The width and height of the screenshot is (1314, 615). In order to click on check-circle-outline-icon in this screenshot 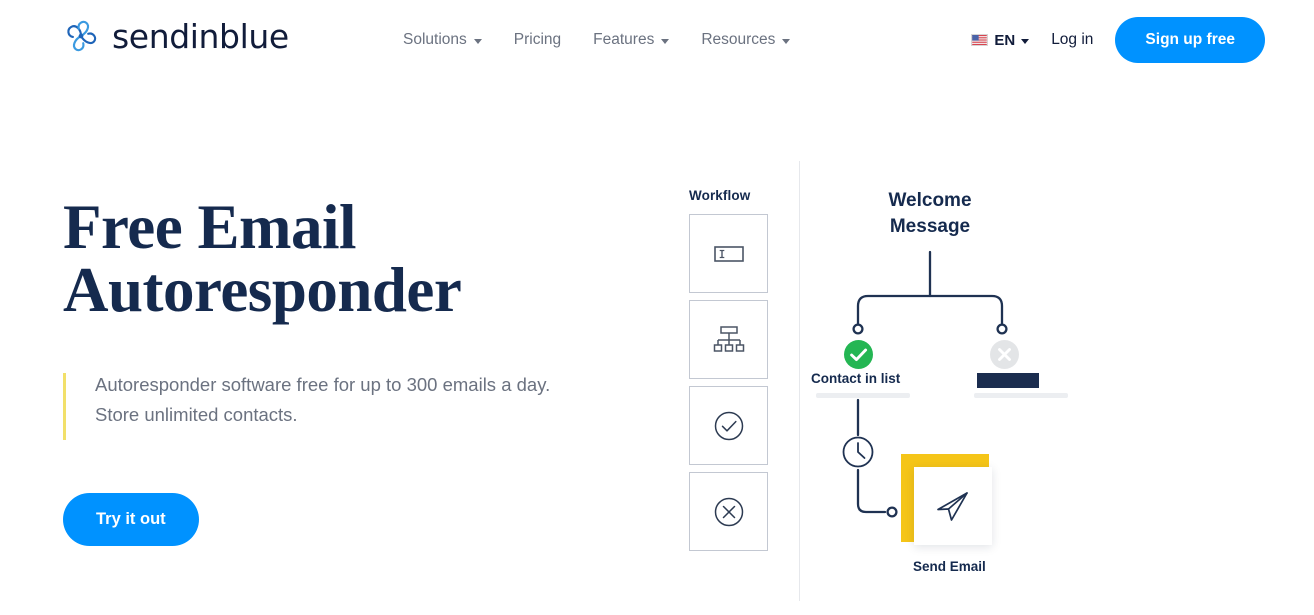, I will do `click(729, 426)`.